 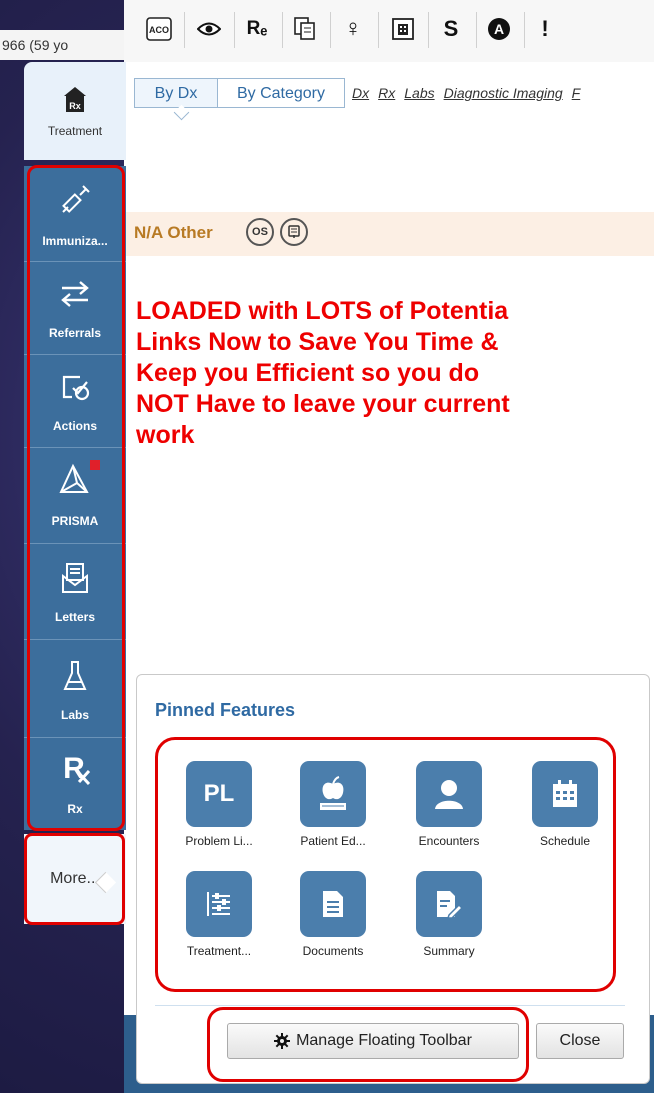 I want to click on svg-text: A, so click(x=499, y=29).